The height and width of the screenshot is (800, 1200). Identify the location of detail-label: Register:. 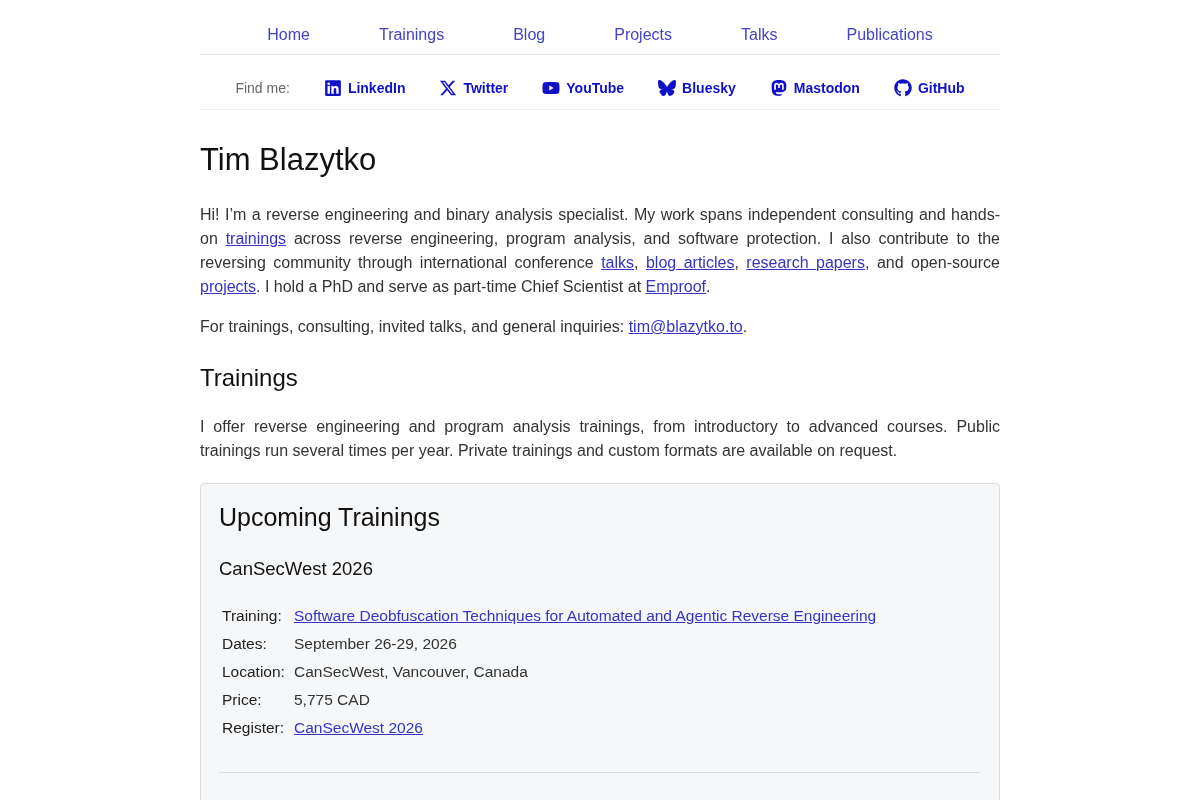
(253, 728).